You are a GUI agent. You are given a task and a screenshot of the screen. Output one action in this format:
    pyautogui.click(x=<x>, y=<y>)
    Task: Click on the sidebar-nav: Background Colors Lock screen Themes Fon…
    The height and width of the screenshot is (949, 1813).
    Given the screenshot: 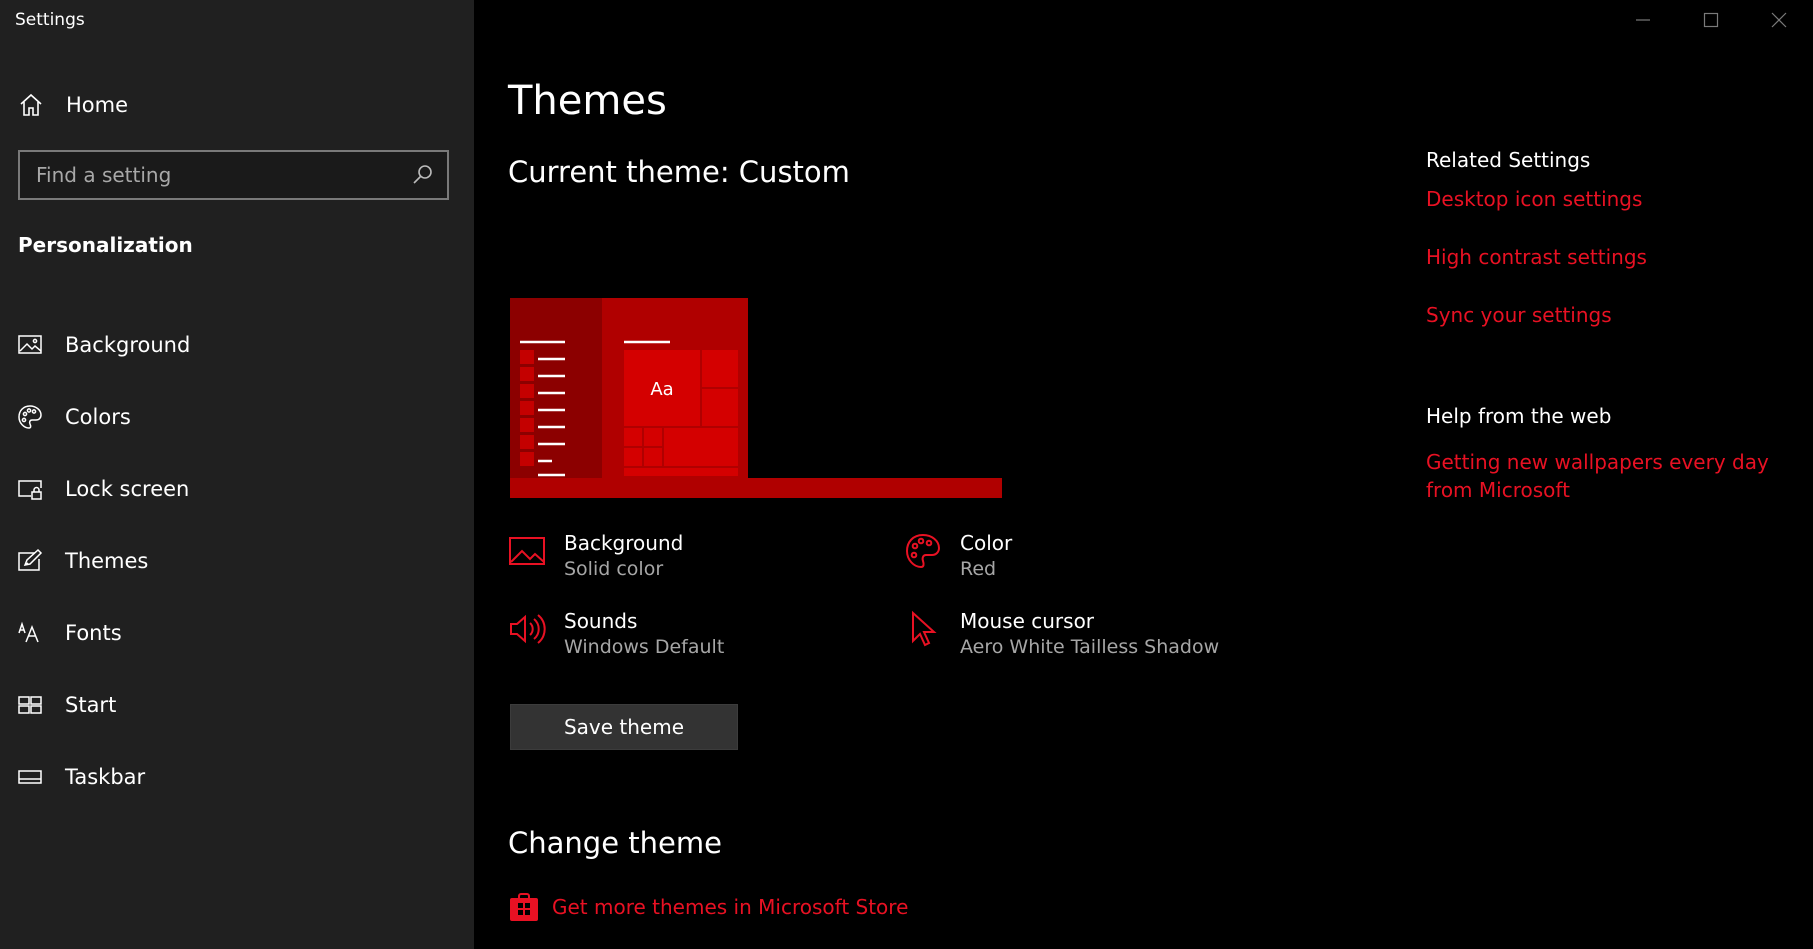 What is the action you would take?
    pyautogui.click(x=237, y=561)
    